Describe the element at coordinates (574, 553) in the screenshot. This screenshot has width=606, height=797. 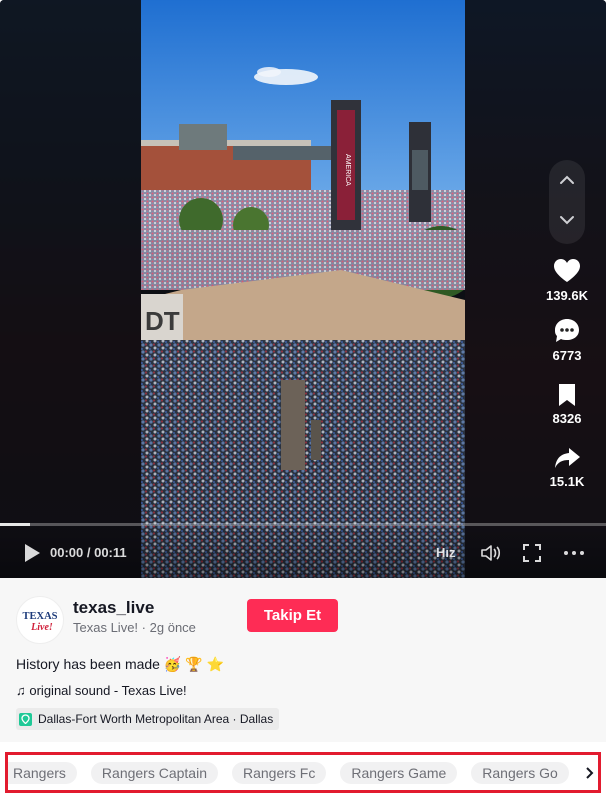
I see `more-options-icon` at that location.